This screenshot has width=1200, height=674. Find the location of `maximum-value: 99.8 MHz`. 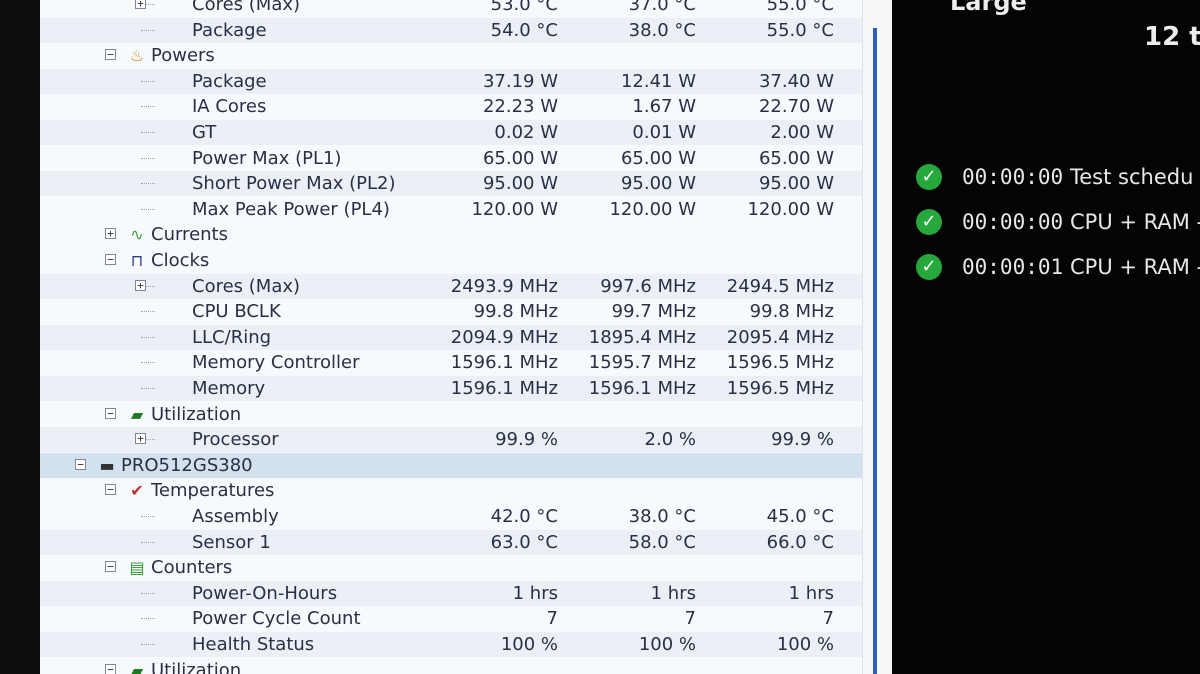

maximum-value: 99.8 MHz is located at coordinates (791, 312).